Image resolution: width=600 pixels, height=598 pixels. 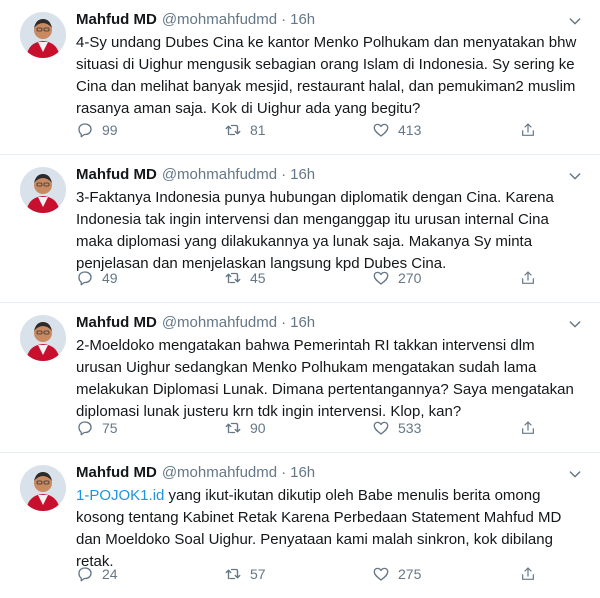 What do you see at coordinates (446, 130) in the screenshot?
I see `like-button: 413` at bounding box center [446, 130].